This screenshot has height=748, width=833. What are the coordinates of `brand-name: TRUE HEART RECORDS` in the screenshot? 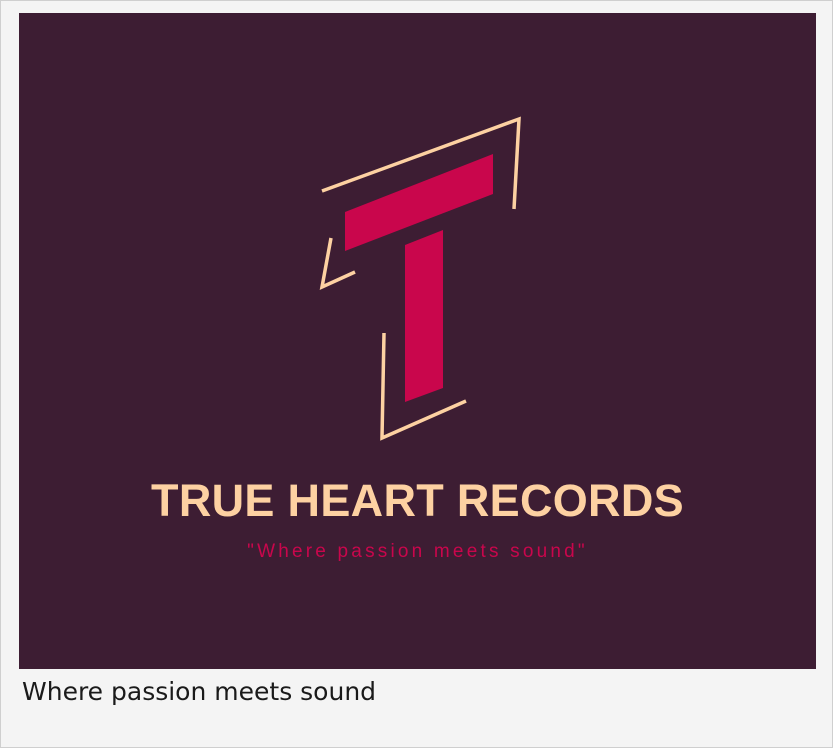 It's located at (417, 500).